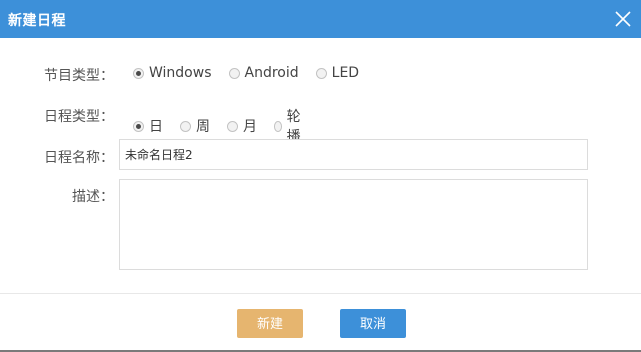 The width and height of the screenshot is (641, 352). What do you see at coordinates (138, 126) in the screenshot?
I see `radio-button-day` at bounding box center [138, 126].